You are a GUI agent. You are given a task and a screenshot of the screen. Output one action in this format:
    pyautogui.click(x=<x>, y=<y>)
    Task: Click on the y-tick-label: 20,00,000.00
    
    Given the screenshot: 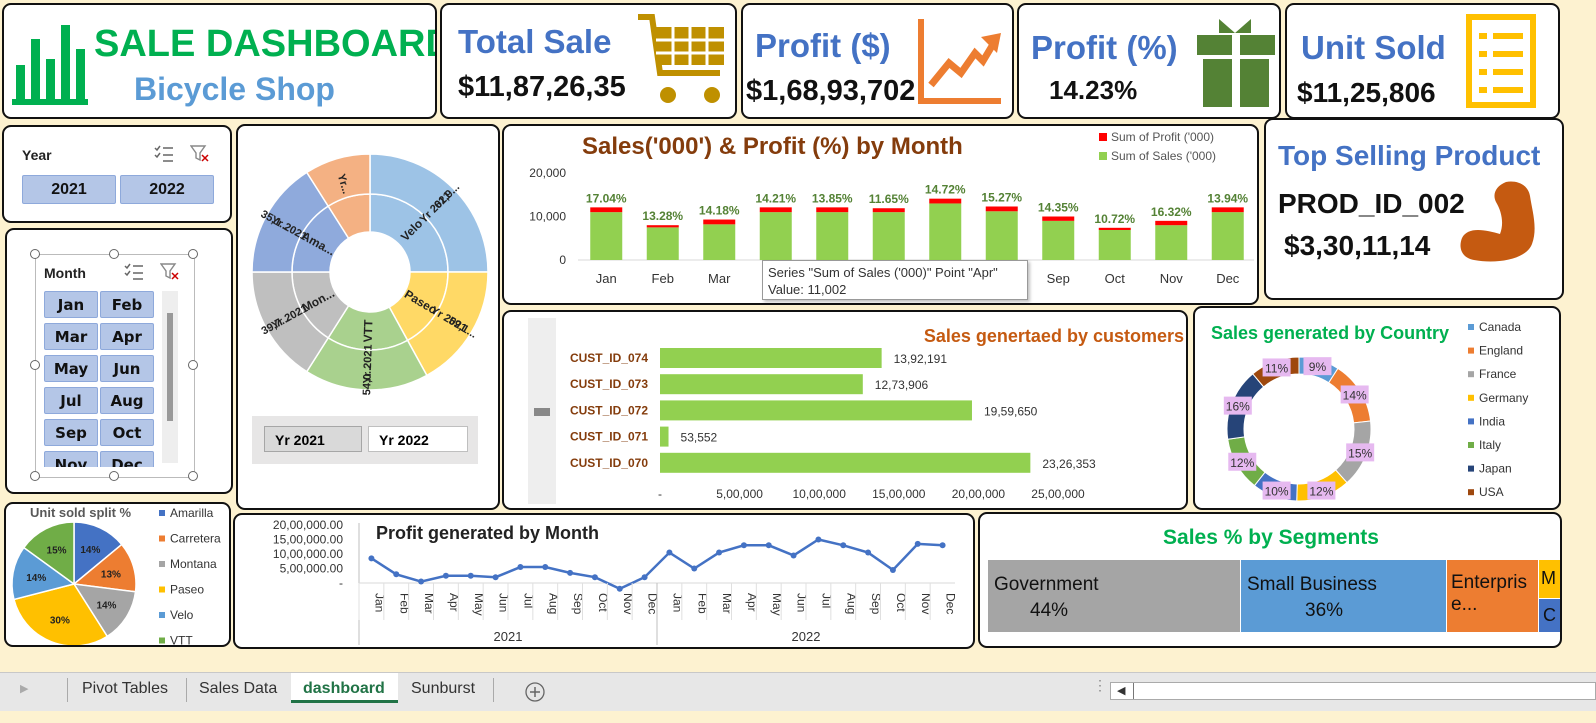 What is the action you would take?
    pyautogui.click(x=308, y=525)
    